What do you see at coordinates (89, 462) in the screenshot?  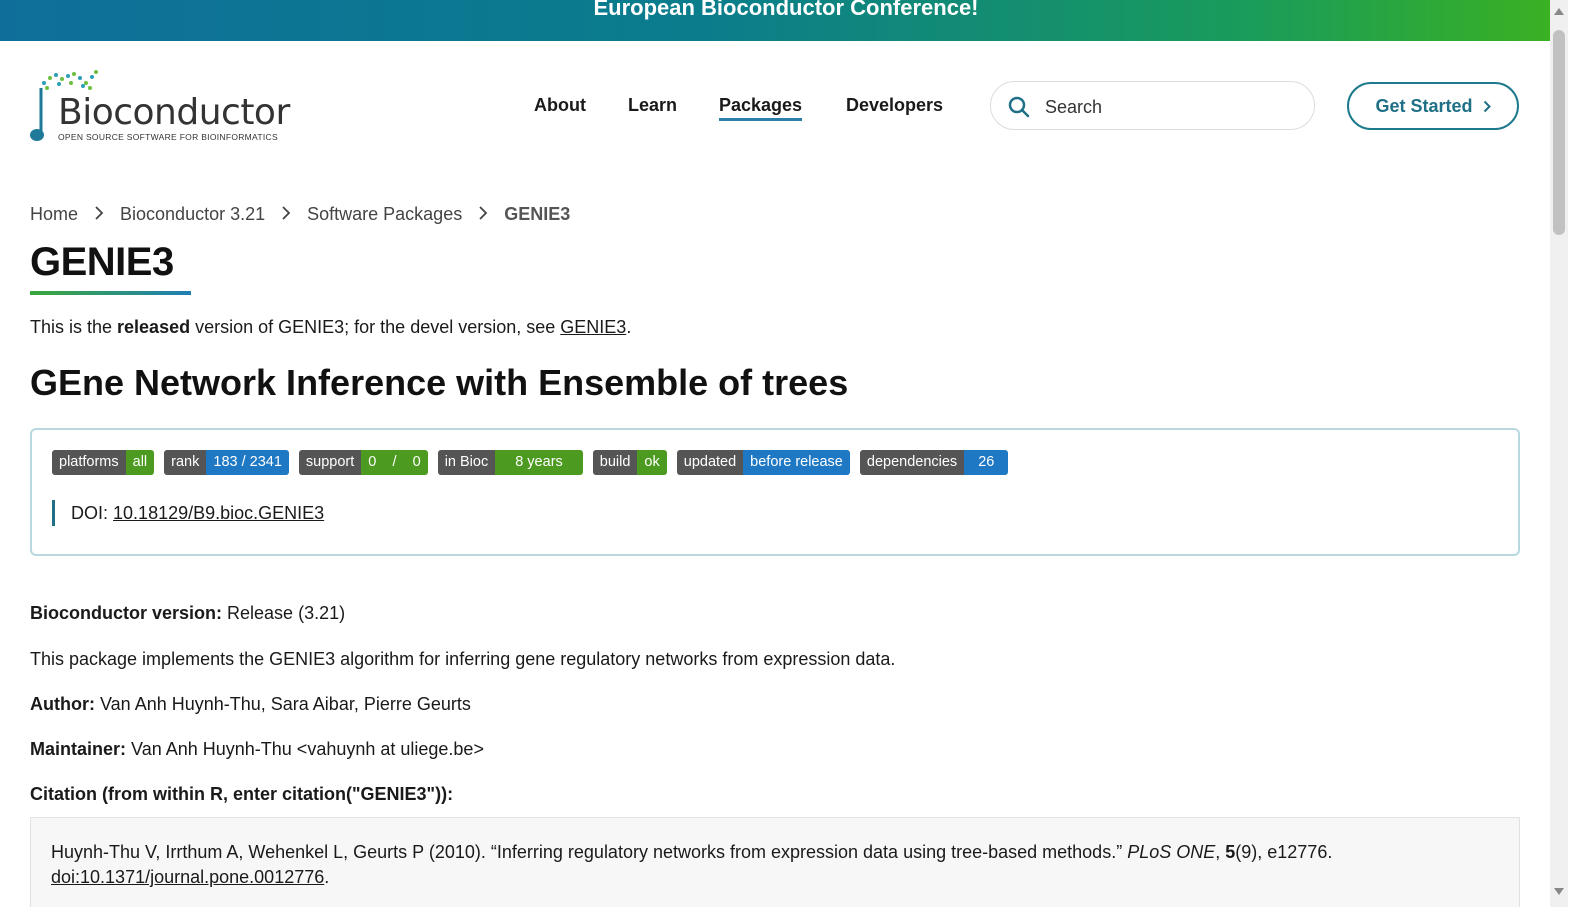 I see `badge-key: platforms` at bounding box center [89, 462].